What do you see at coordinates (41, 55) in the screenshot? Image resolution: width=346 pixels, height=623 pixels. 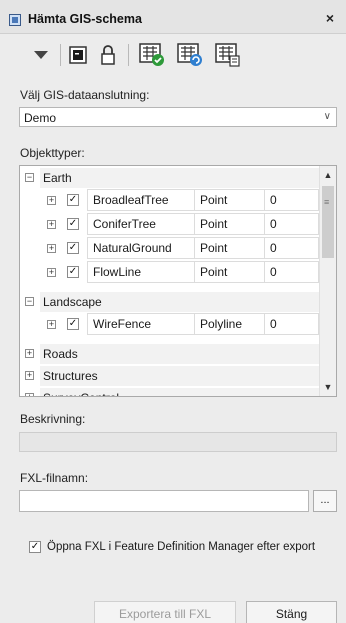 I see `dropdown-arrow-icon` at bounding box center [41, 55].